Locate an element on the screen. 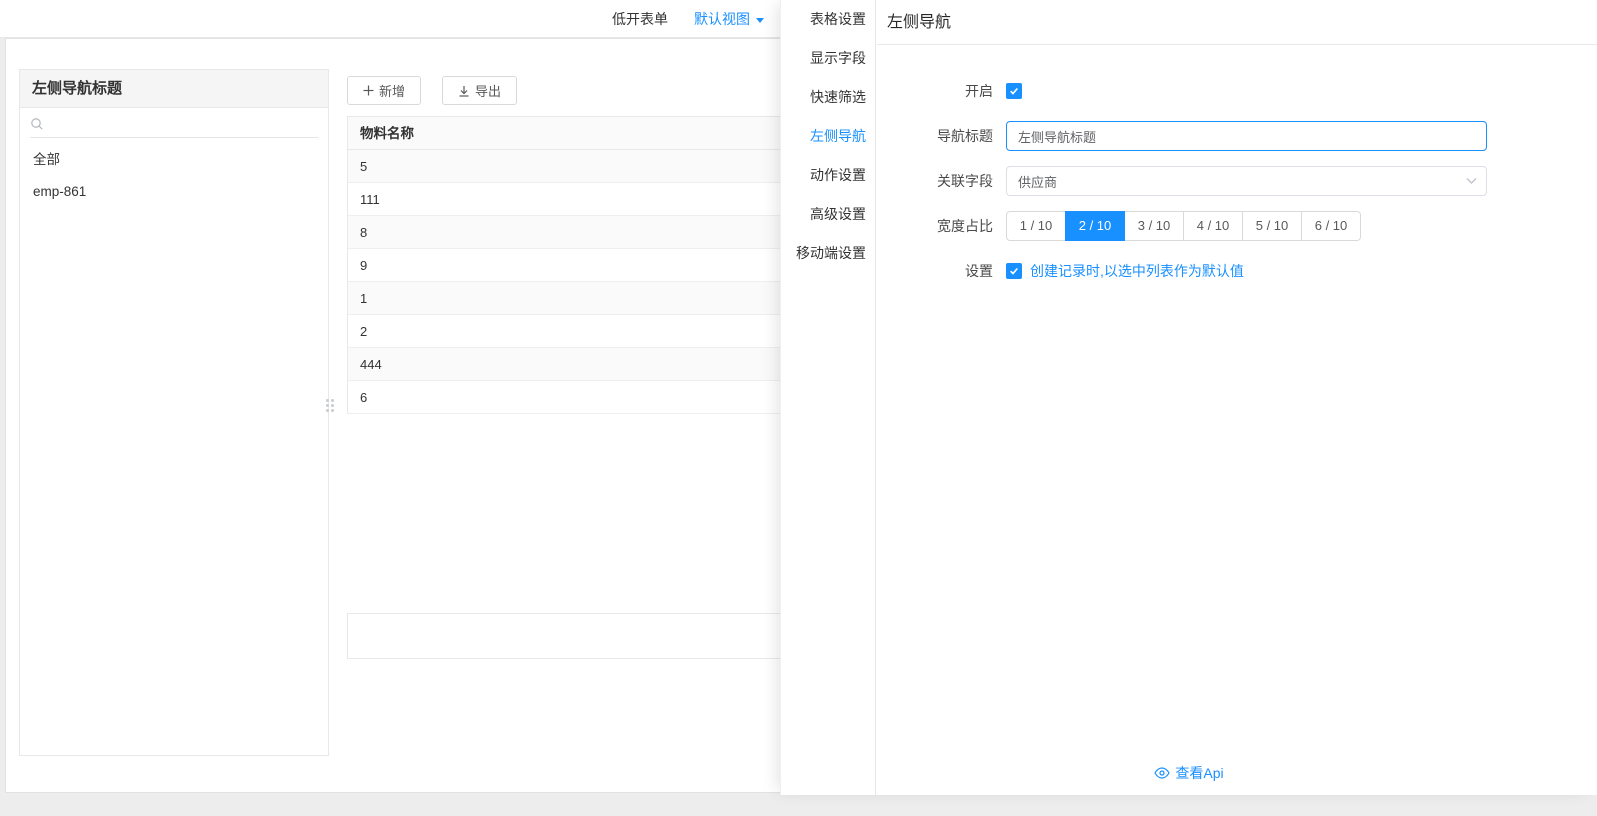 Image resolution: width=1597 pixels, height=816 pixels. menu-item-advanced-settings: 高级设置 is located at coordinates (828, 214).